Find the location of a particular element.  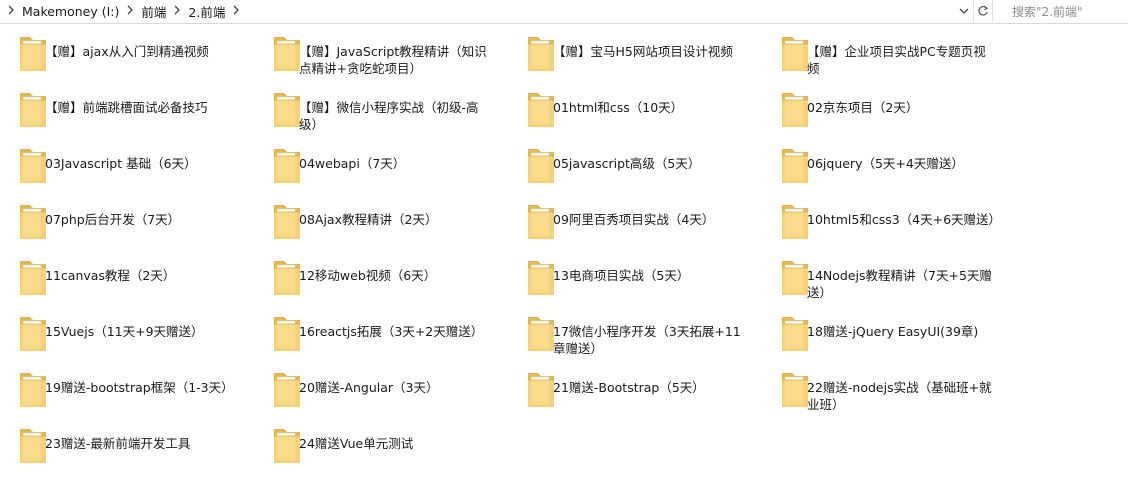

folder-label: 【赠】JavaScript教程精讲（知识点精讲+贪吃蛇项目） is located at coordinates (393, 60).